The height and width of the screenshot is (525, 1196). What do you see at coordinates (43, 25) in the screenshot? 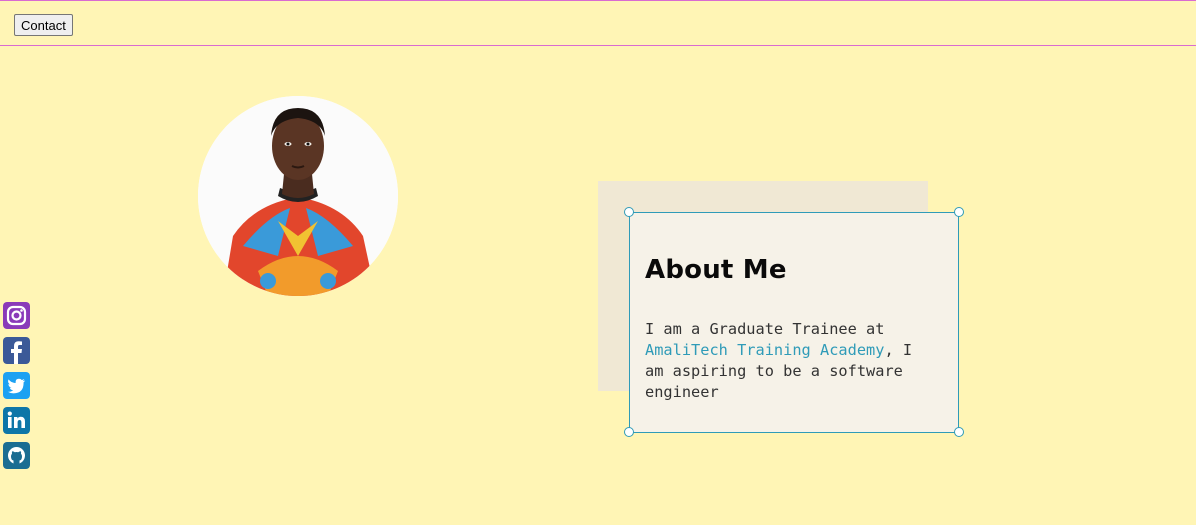
I see `contact-button: Contact` at bounding box center [43, 25].